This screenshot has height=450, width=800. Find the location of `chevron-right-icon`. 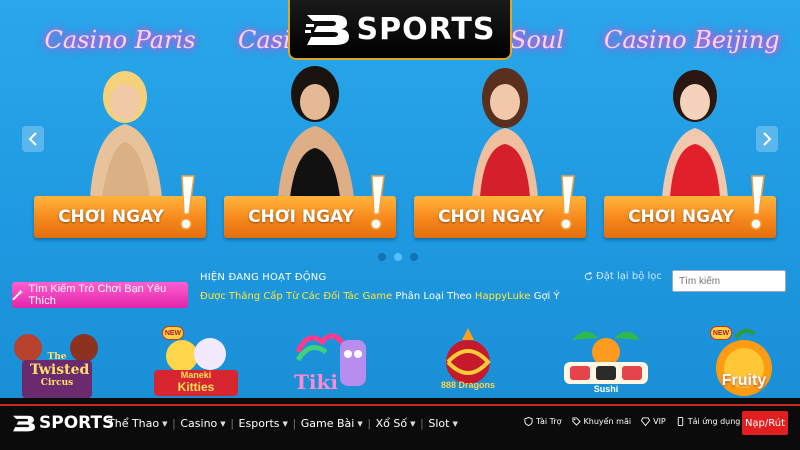

chevron-right-icon is located at coordinates (767, 139).